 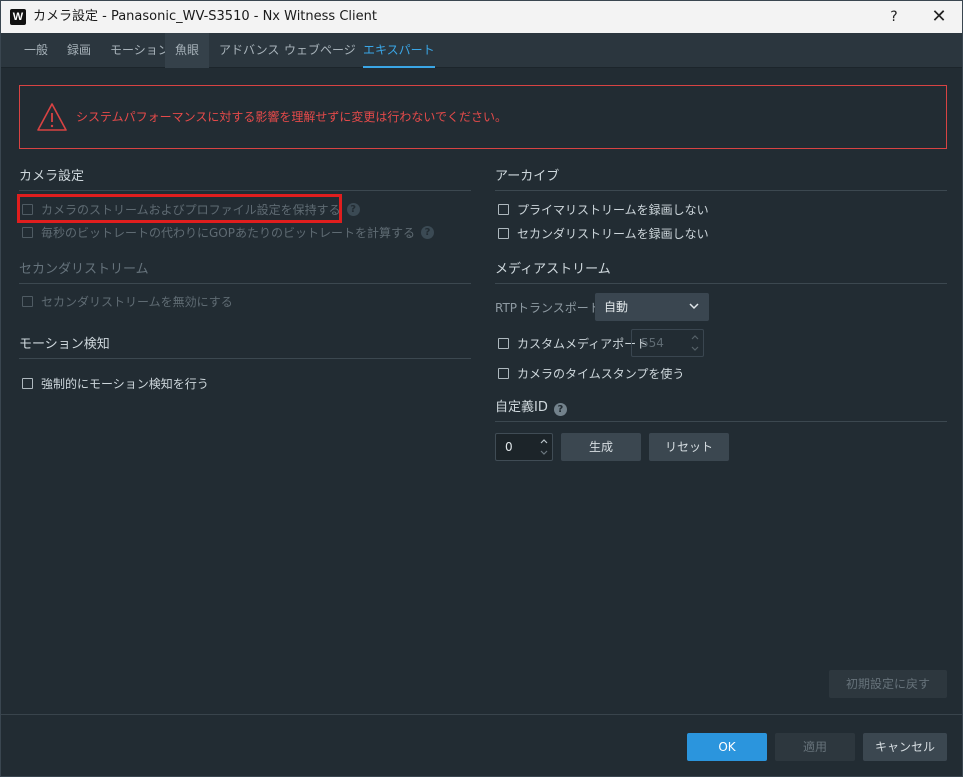 What do you see at coordinates (509, 447) in the screenshot?
I see `custom-id-value: 0` at bounding box center [509, 447].